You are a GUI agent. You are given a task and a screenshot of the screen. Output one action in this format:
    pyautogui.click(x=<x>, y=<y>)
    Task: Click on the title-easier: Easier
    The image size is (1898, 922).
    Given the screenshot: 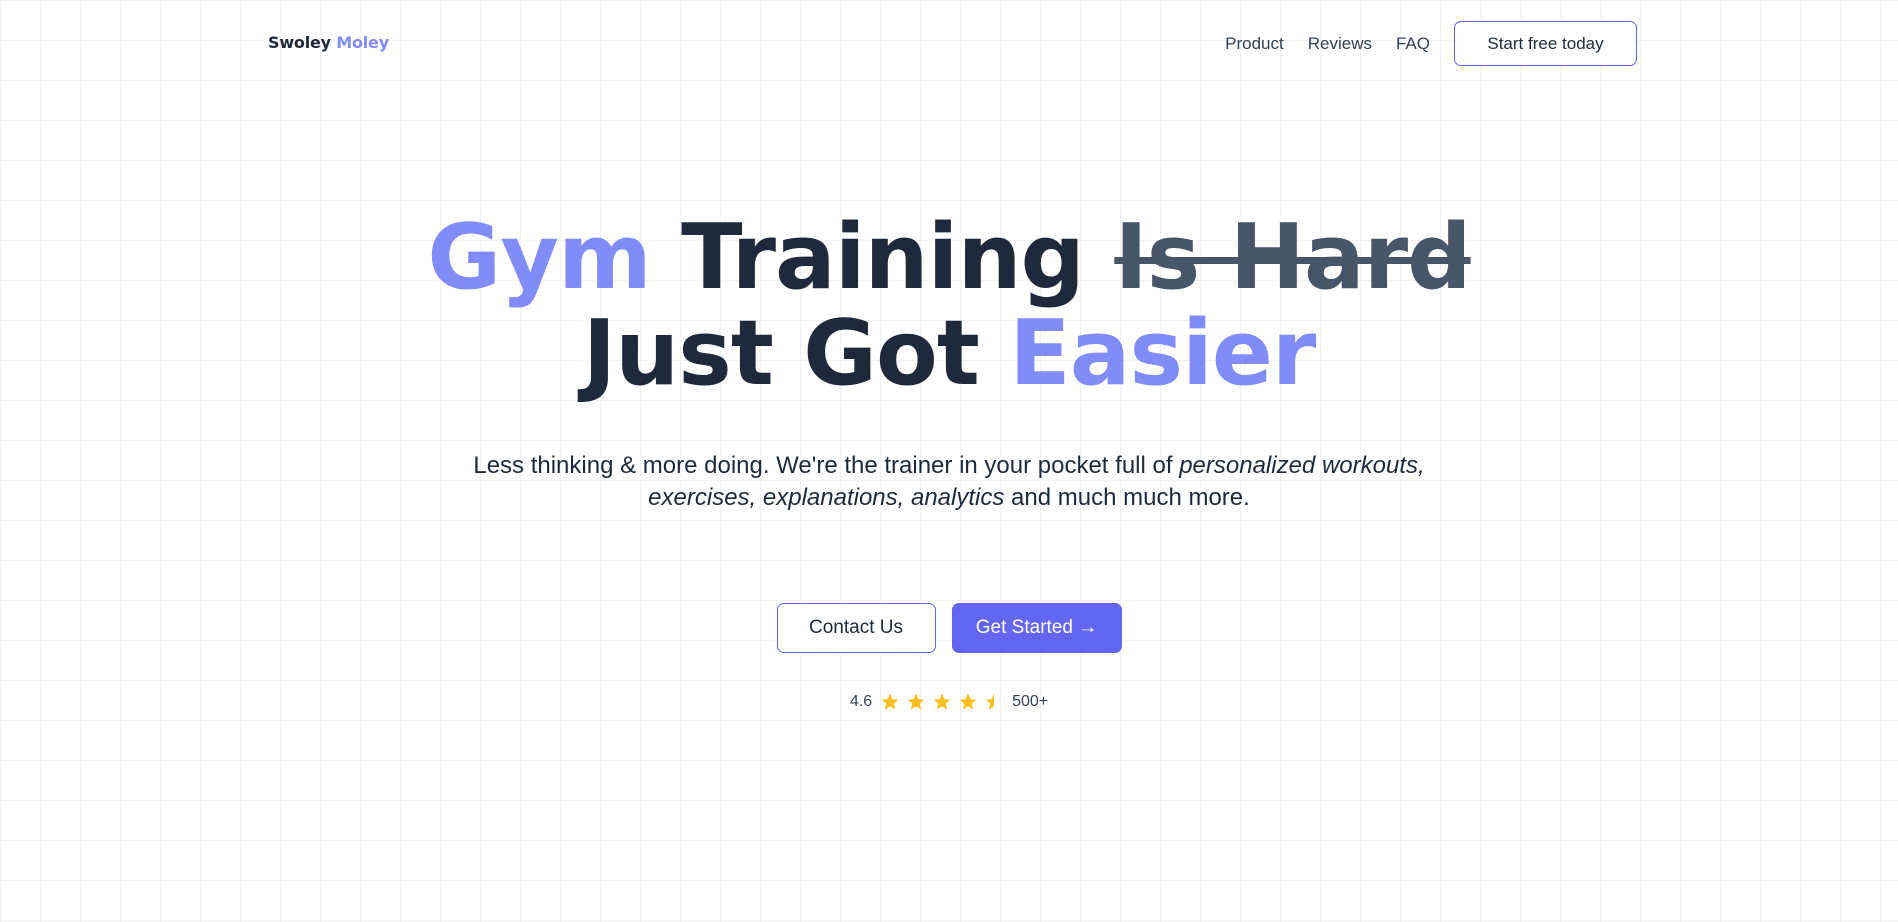 What is the action you would take?
    pyautogui.click(x=1162, y=353)
    